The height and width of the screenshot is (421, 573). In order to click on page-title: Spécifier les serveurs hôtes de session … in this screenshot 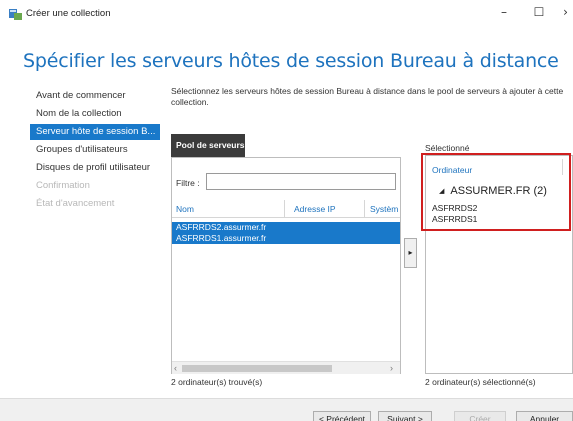, I will do `click(291, 61)`.